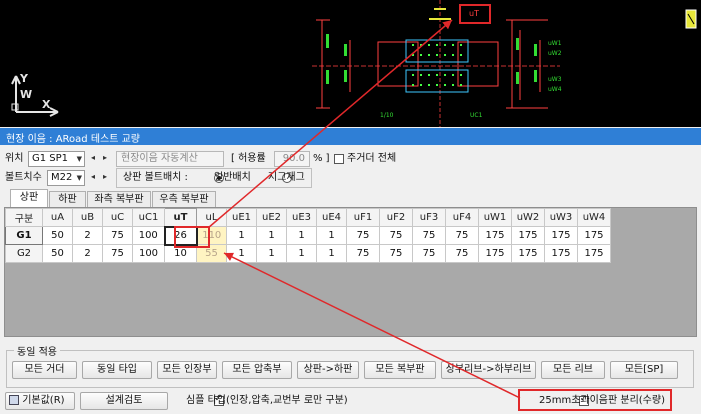 This screenshot has width=701, height=414. I want to click on panel-title: 현장 이음 : ARoad 테스트 교량, so click(73, 139).